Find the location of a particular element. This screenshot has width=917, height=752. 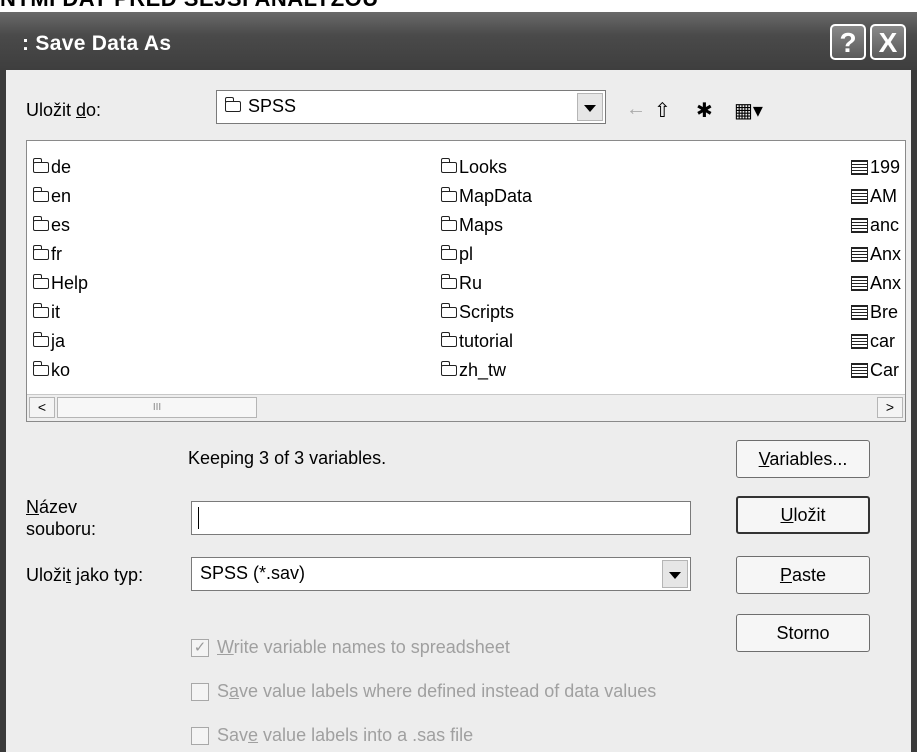

list-item: zh_tw is located at coordinates (486, 370).